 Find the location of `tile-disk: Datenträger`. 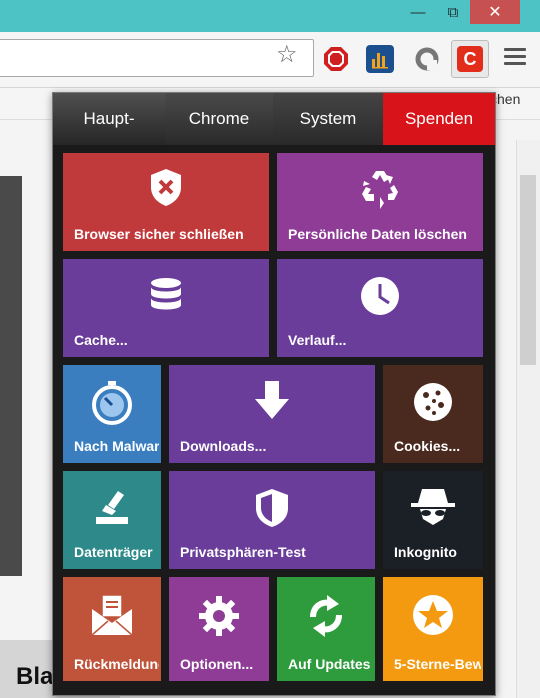

tile-disk: Datenträger is located at coordinates (112, 520).